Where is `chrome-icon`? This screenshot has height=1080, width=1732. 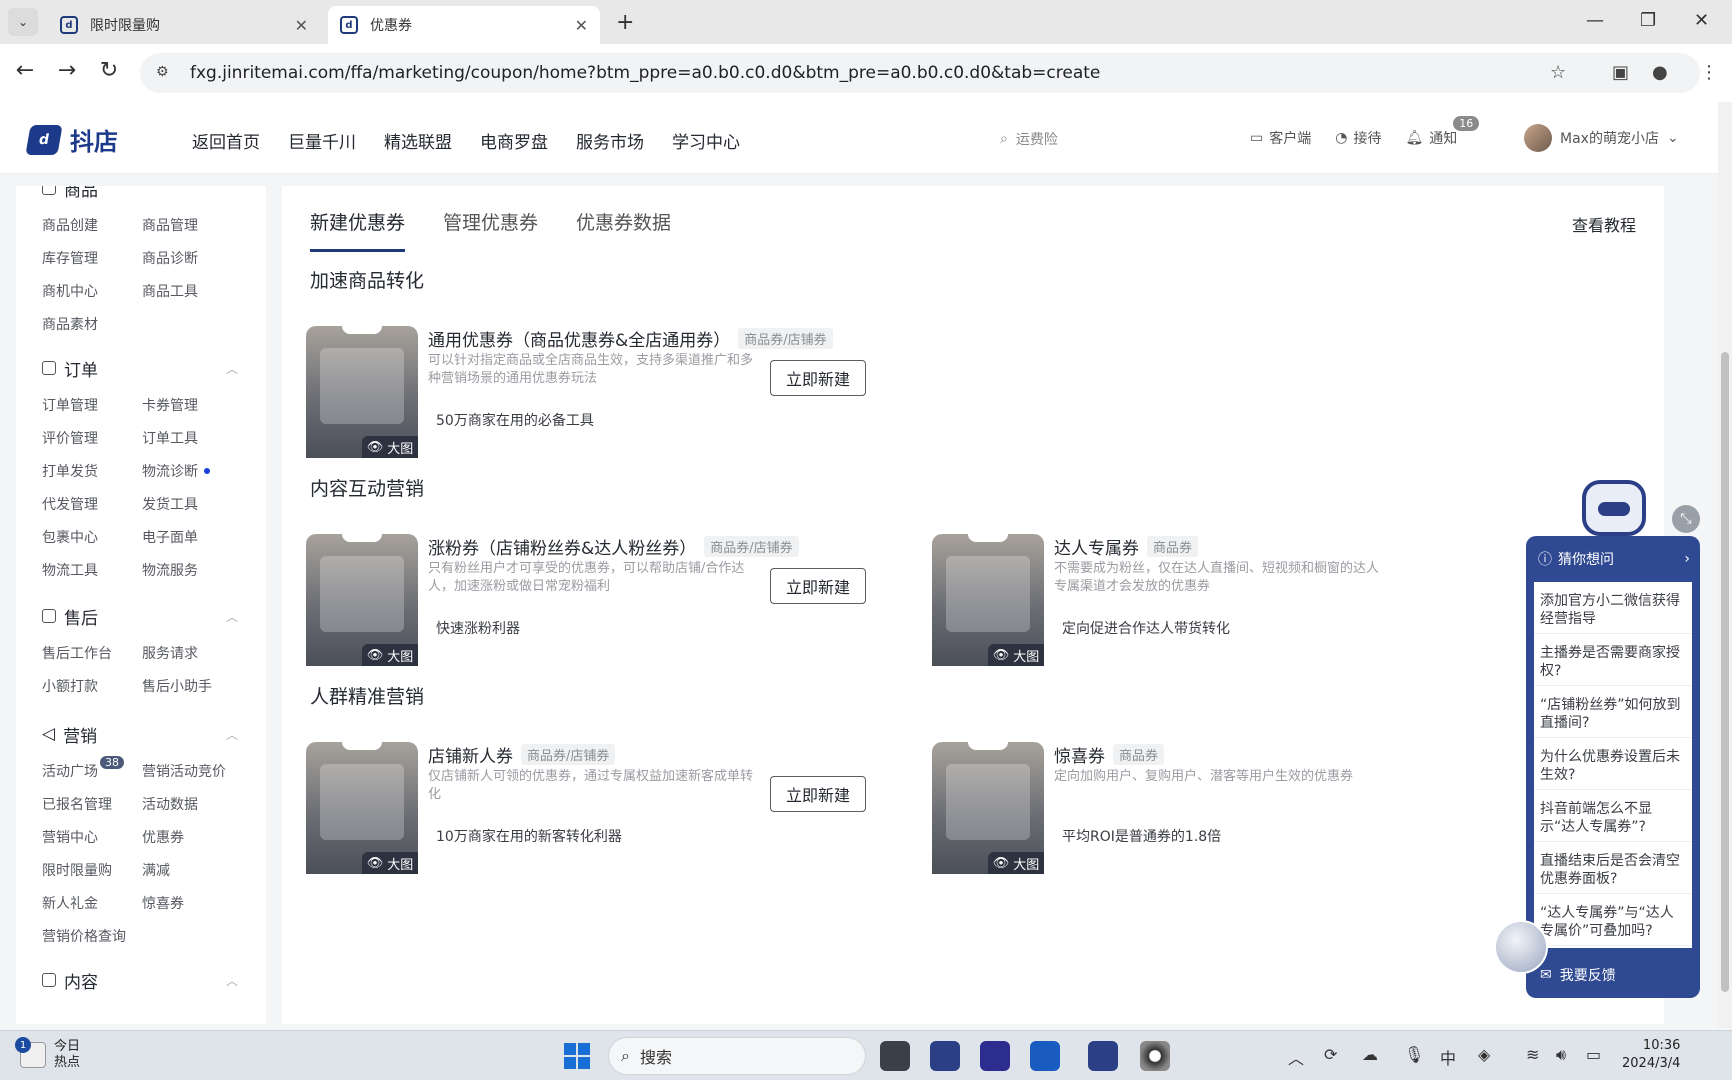 chrome-icon is located at coordinates (1155, 1056).